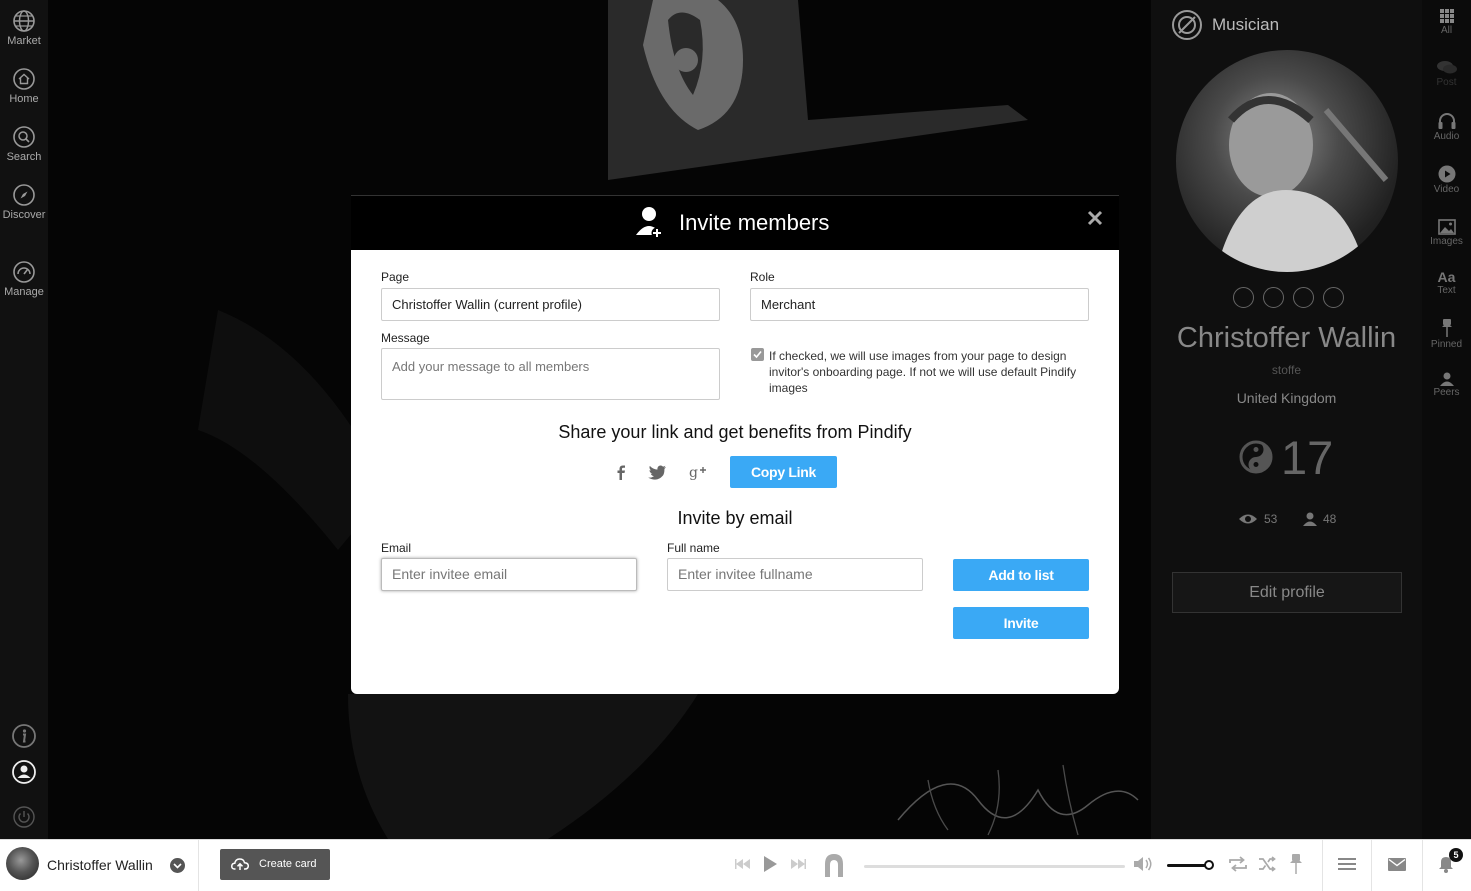 The image size is (1471, 891). Describe the element at coordinates (1271, 519) in the screenshot. I see `views-count: 53` at that location.